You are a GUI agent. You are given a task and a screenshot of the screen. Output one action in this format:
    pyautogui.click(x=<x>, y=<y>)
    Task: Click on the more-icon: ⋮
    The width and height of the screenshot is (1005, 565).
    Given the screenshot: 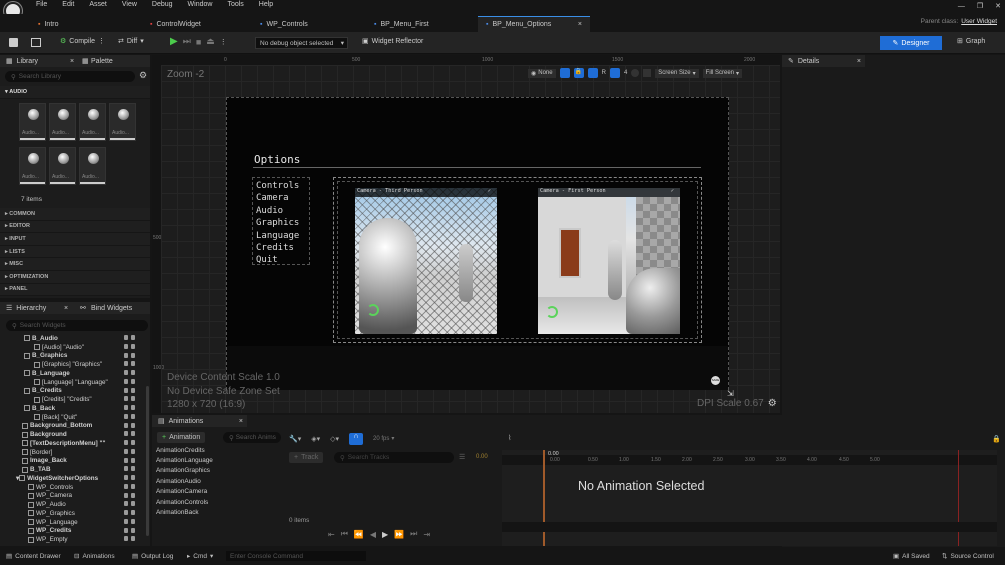 What is the action you would take?
    pyautogui.click(x=223, y=42)
    